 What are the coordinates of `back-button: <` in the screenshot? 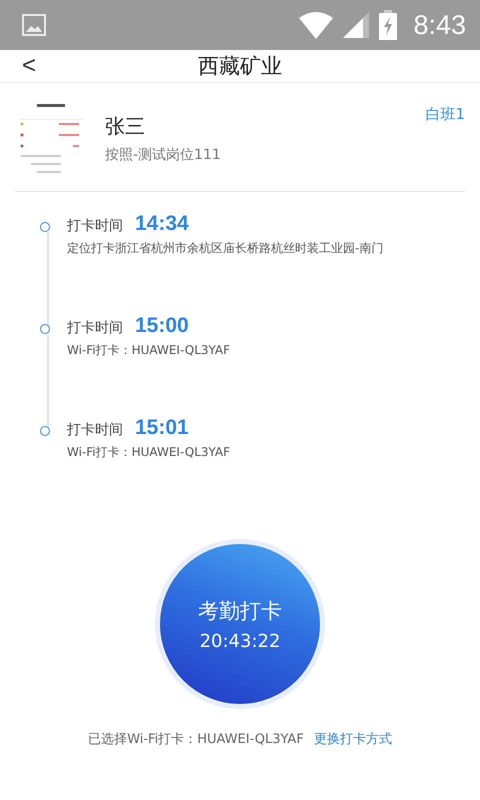 It's located at (29, 66).